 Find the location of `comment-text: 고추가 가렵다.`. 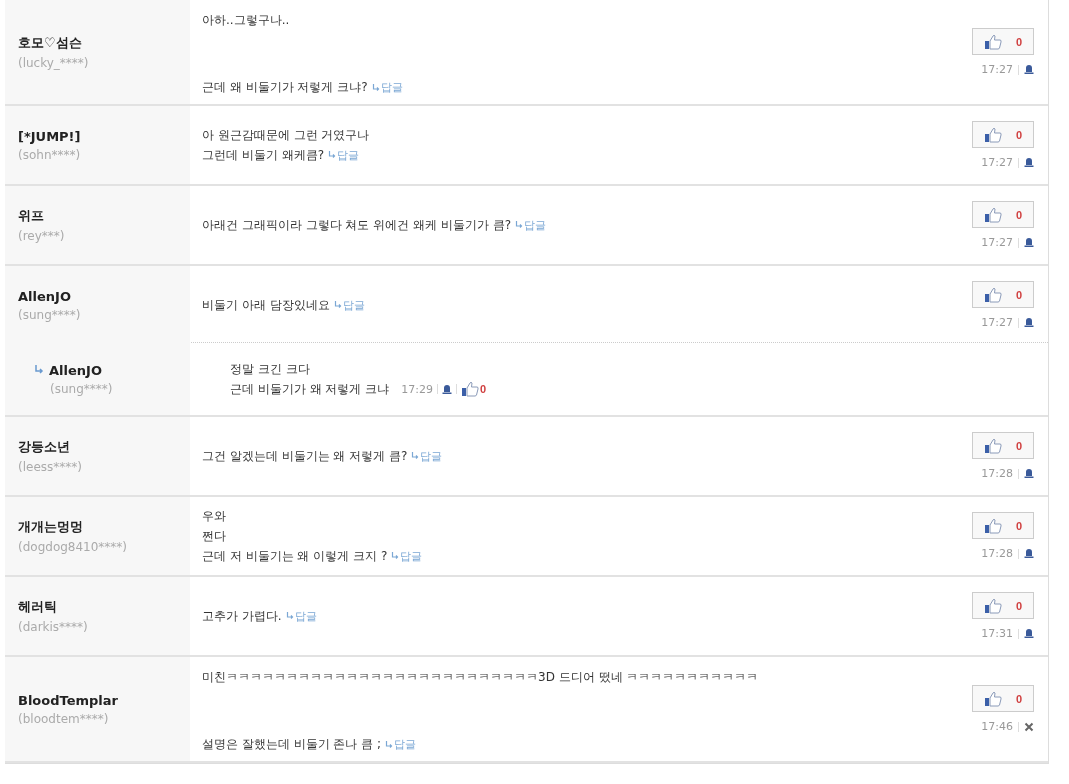

comment-text: 고추가 가렵다. is located at coordinates (242, 616).